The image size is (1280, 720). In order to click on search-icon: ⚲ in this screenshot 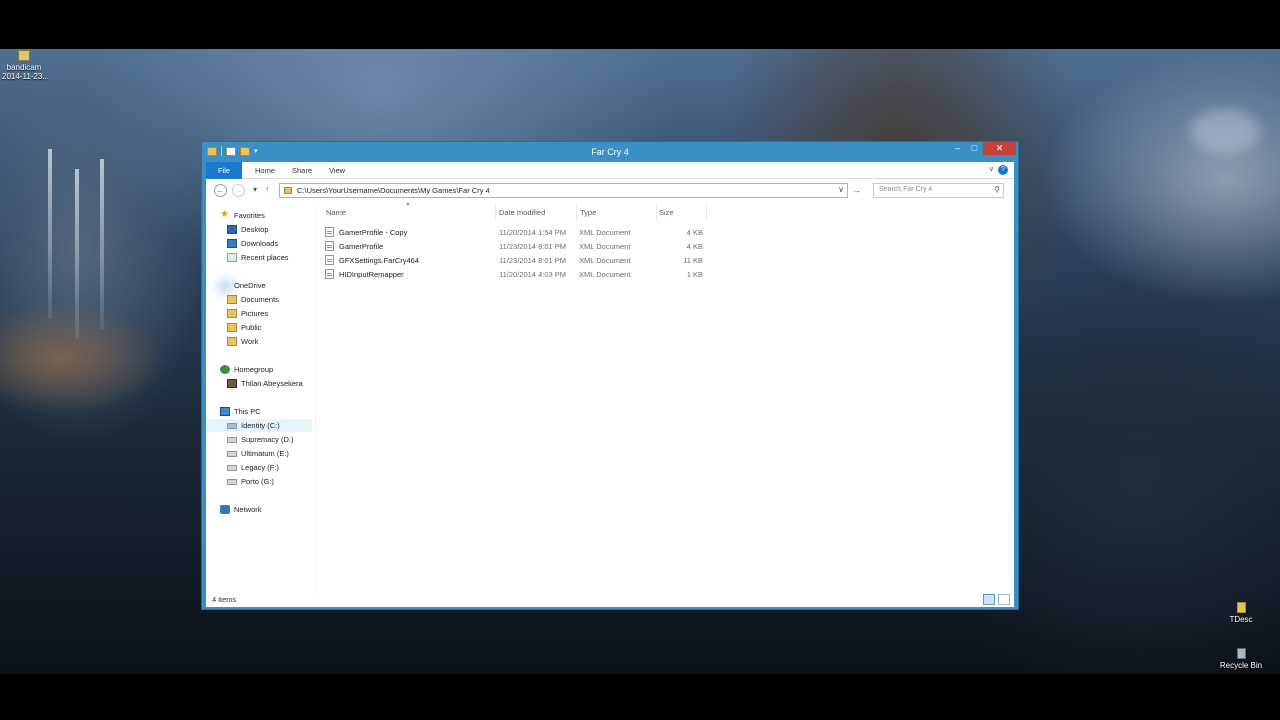, I will do `click(997, 189)`.